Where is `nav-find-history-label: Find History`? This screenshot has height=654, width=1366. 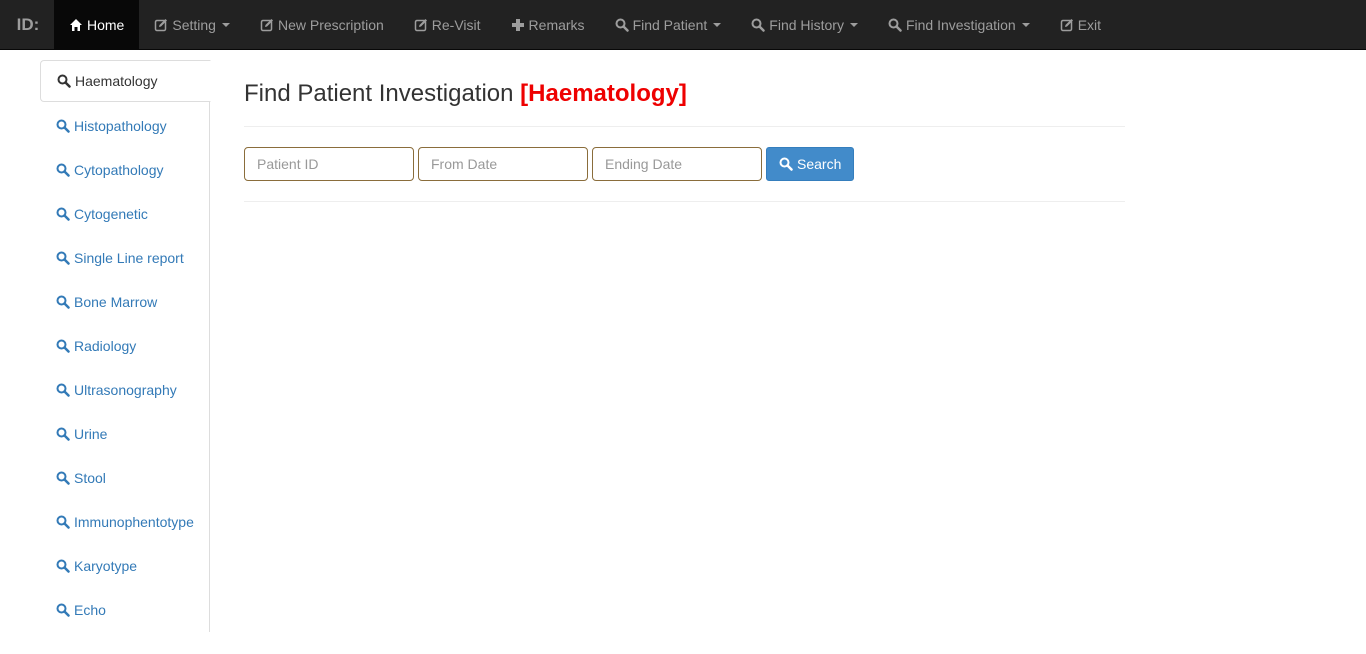
nav-find-history-label: Find History is located at coordinates (806, 24).